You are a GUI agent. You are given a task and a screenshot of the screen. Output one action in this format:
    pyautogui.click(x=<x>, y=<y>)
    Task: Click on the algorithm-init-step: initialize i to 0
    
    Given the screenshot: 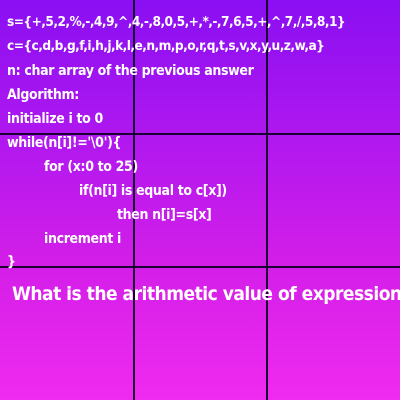 What is the action you would take?
    pyautogui.click(x=55, y=119)
    